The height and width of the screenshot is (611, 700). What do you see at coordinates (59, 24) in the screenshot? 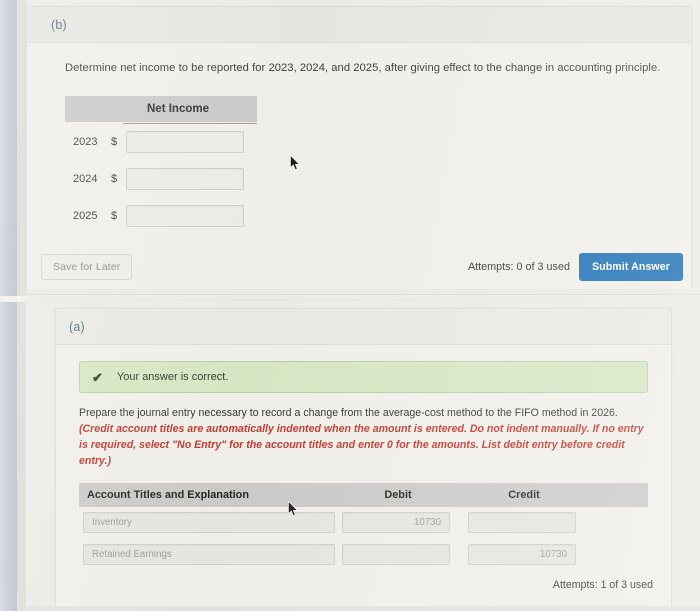
I see `part-label-b: (b)` at bounding box center [59, 24].